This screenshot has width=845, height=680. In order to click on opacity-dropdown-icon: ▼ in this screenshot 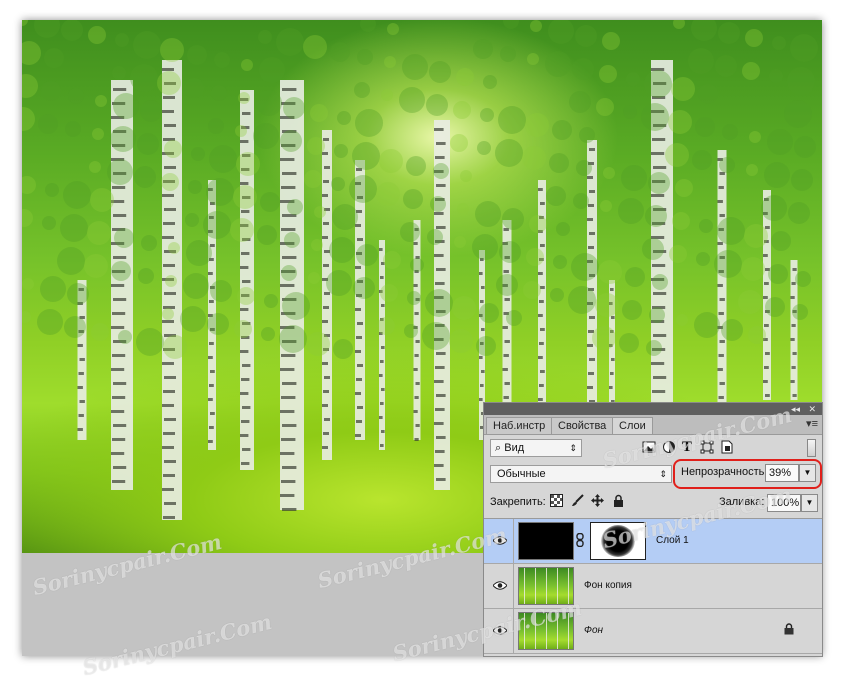, I will do `click(807, 473)`.